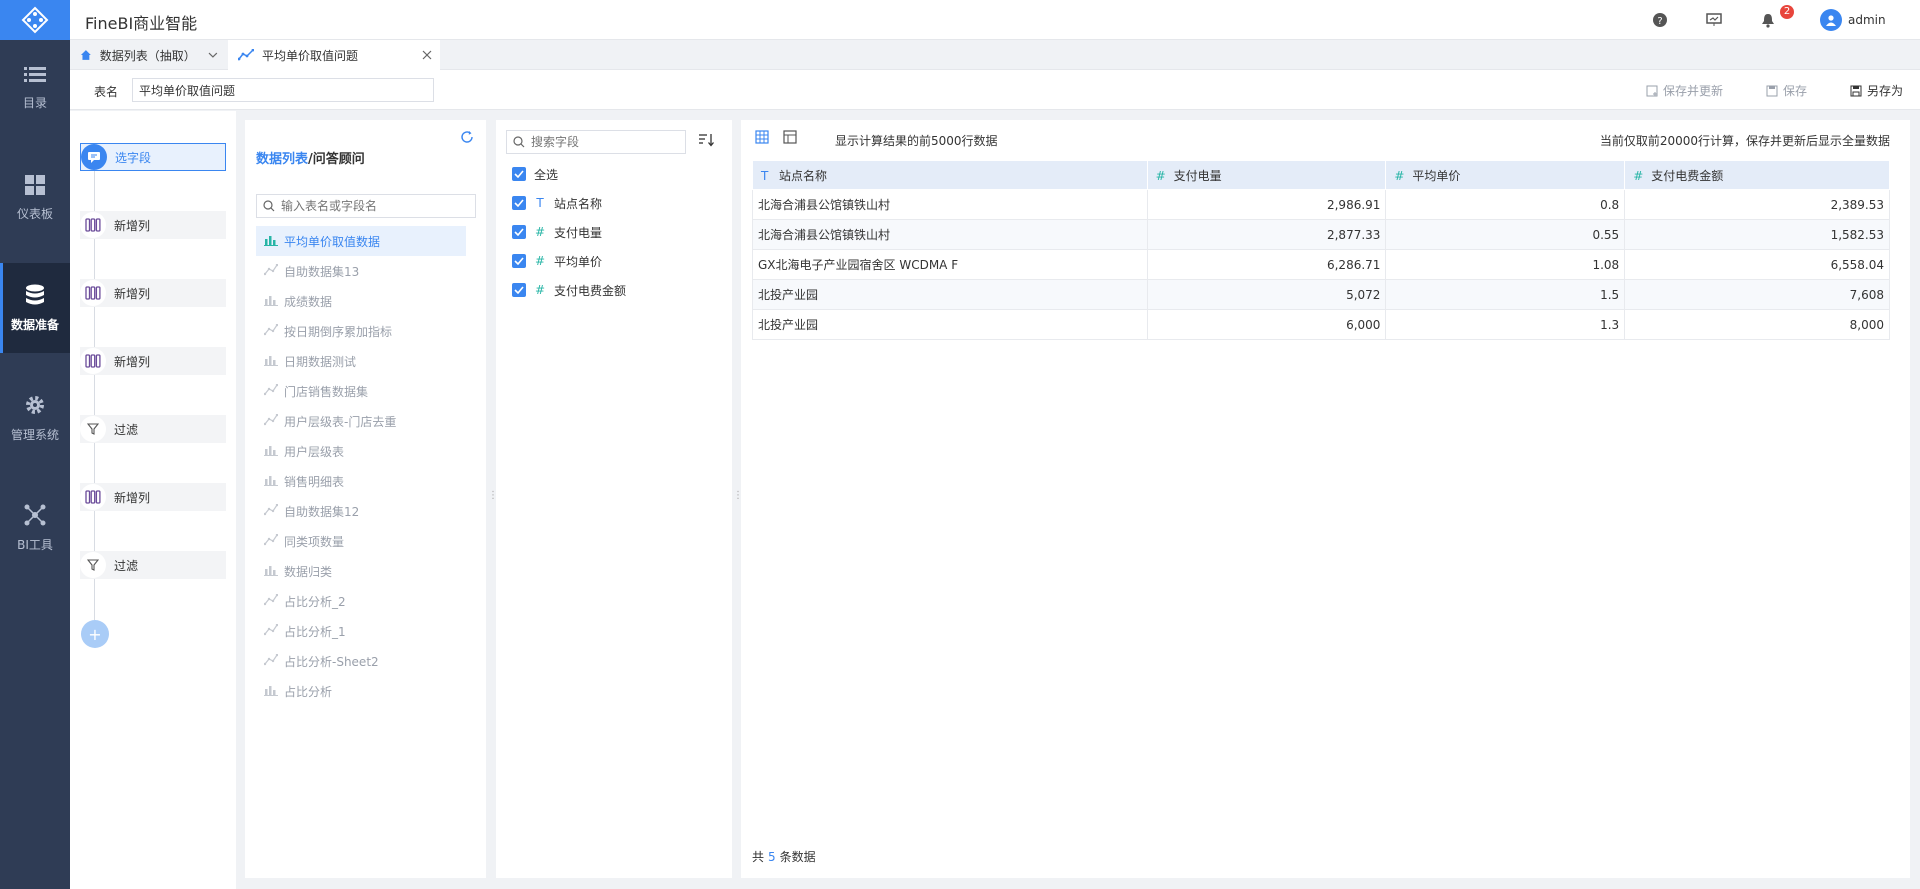 The height and width of the screenshot is (889, 1920). Describe the element at coordinates (34, 102) in the screenshot. I see `nav-label: 目录` at that location.